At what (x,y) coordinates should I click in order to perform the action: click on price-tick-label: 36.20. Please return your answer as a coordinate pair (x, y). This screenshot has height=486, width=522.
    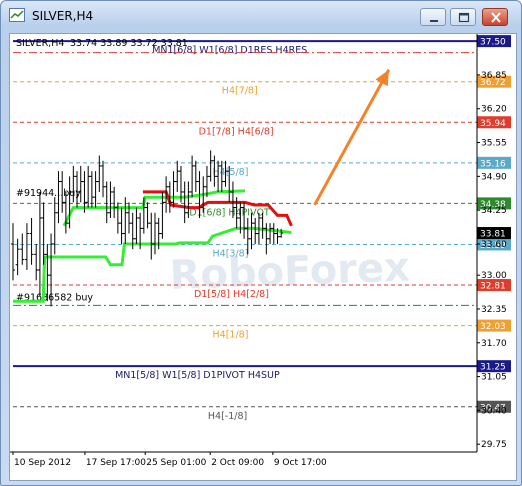
    Looking at the image, I should click on (494, 110).